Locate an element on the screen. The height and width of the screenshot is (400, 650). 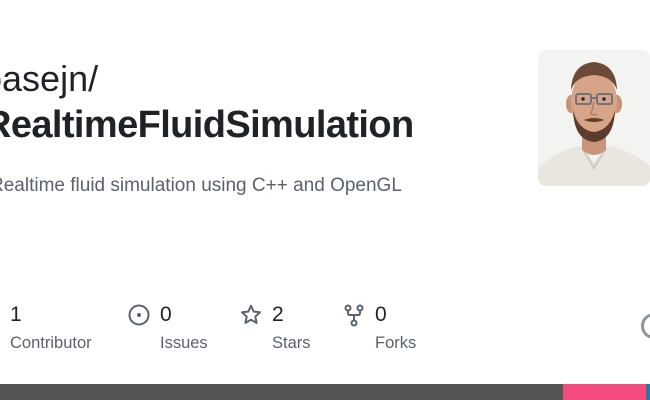
forks-count: 0 is located at coordinates (381, 314).